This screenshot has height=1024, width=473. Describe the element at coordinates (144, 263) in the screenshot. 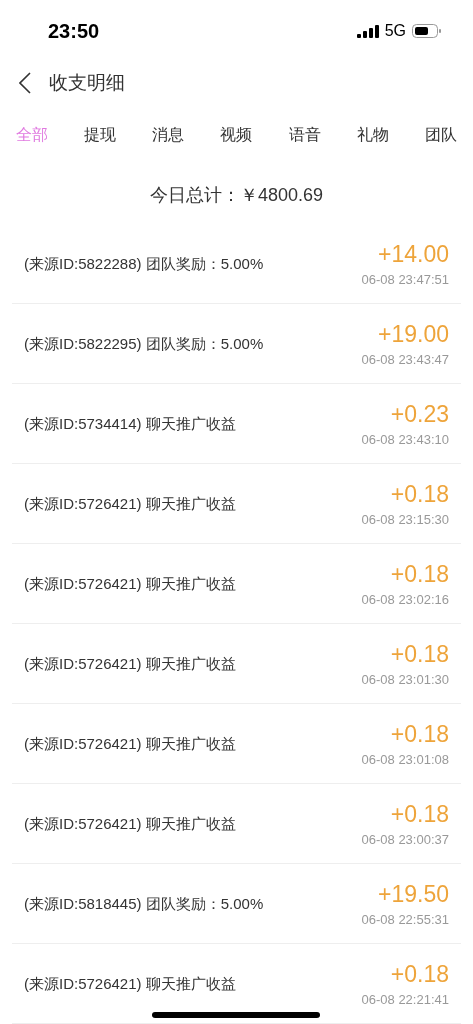

I see `record-description: (来源ID:5822288) 团队奖励：5.00%` at that location.